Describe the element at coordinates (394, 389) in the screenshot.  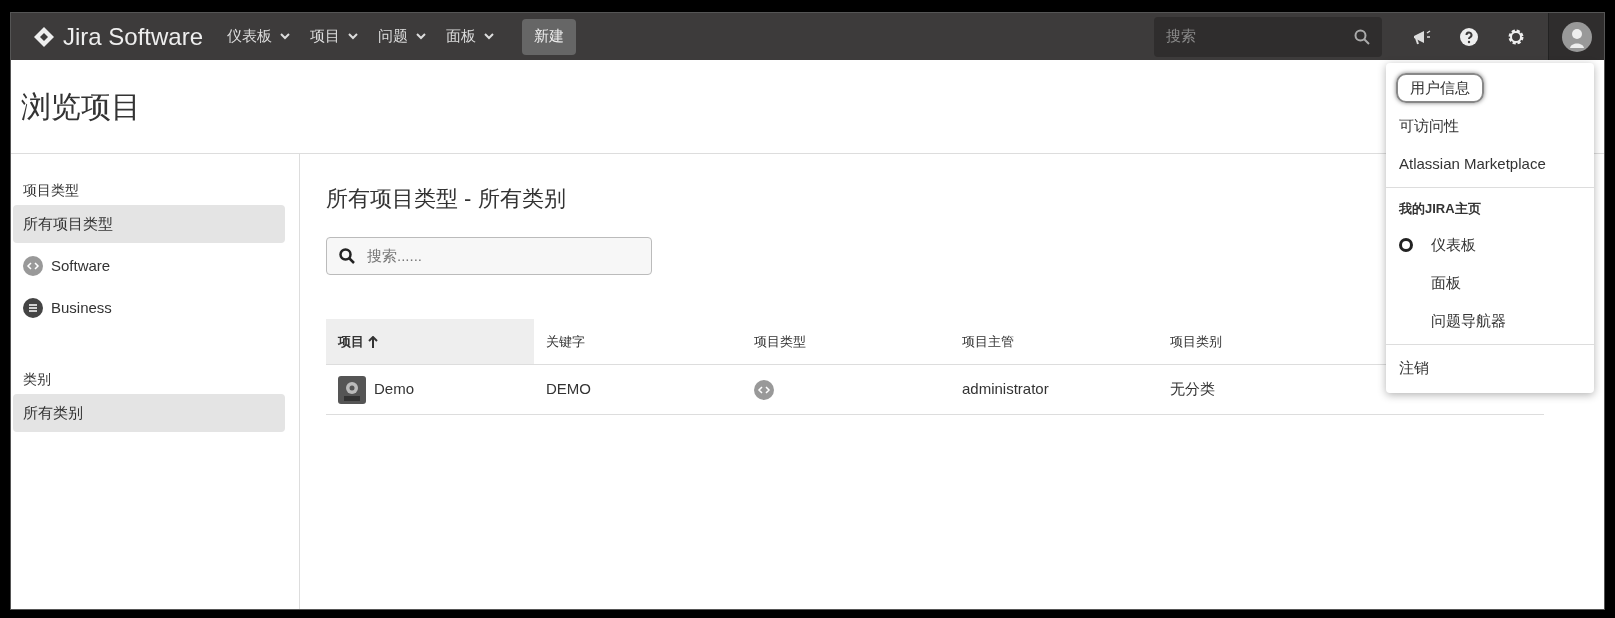
I see `project-link: Demo` at that location.